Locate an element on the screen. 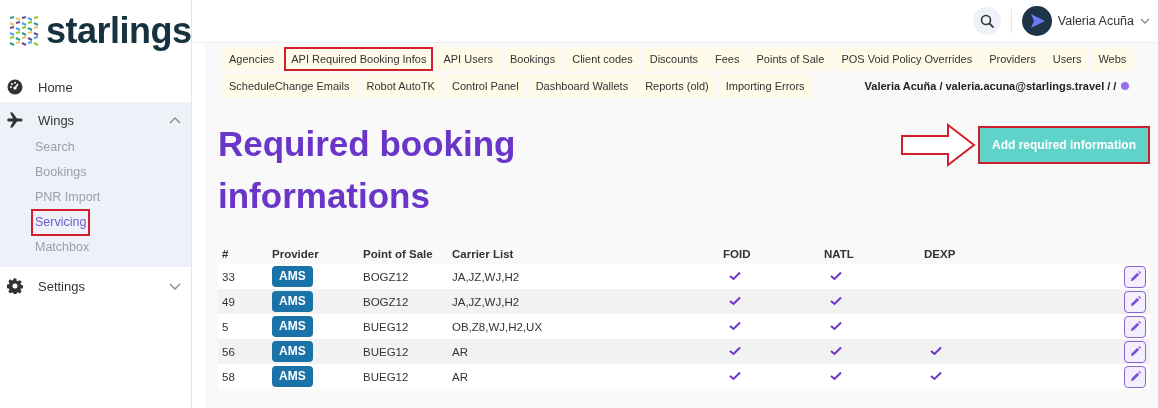 This screenshot has width=1158, height=408. search-icon is located at coordinates (986, 21).